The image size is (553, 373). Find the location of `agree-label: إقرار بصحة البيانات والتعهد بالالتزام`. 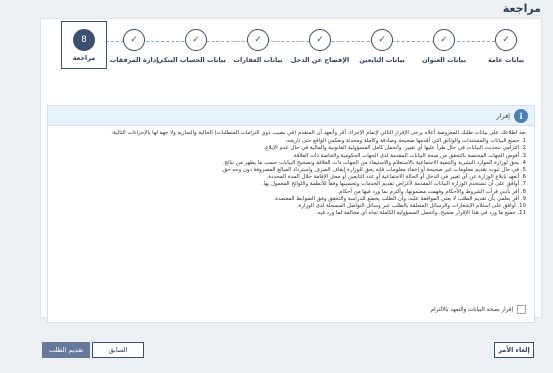

agree-label: إقرار بصحة البيانات والتعهد بالالتزام is located at coordinates (471, 309).